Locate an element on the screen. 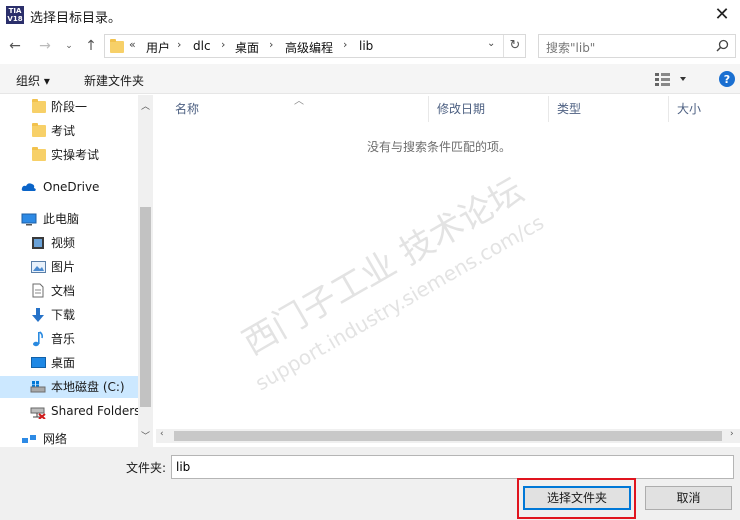 The width and height of the screenshot is (740, 520). breadcrumb-lib: lib is located at coordinates (366, 46).